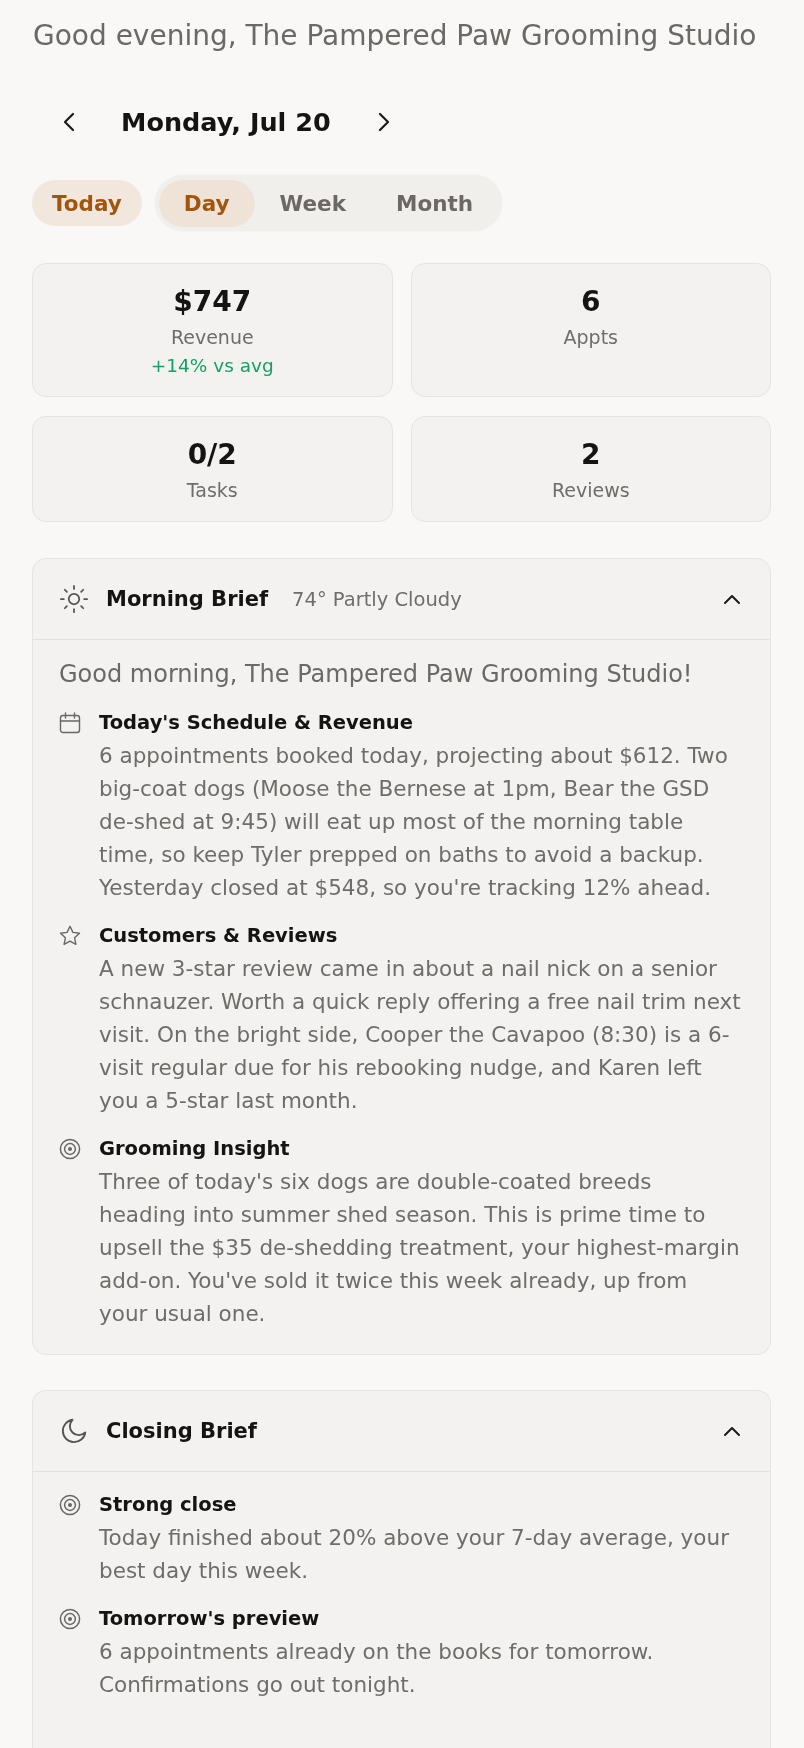 This screenshot has width=804, height=1748. What do you see at coordinates (420, 1035) in the screenshot?
I see `section-text: A new 3-star review came in about a nail nick on a senior schnauzer. Worth a quick reply offering a free nail trim next visit. On the bright side, Cooper the Cavapoo (8:30) is a 6-visit regular due for his rebooking nudge, and Karen left you a 5-star last month.` at bounding box center [420, 1035].